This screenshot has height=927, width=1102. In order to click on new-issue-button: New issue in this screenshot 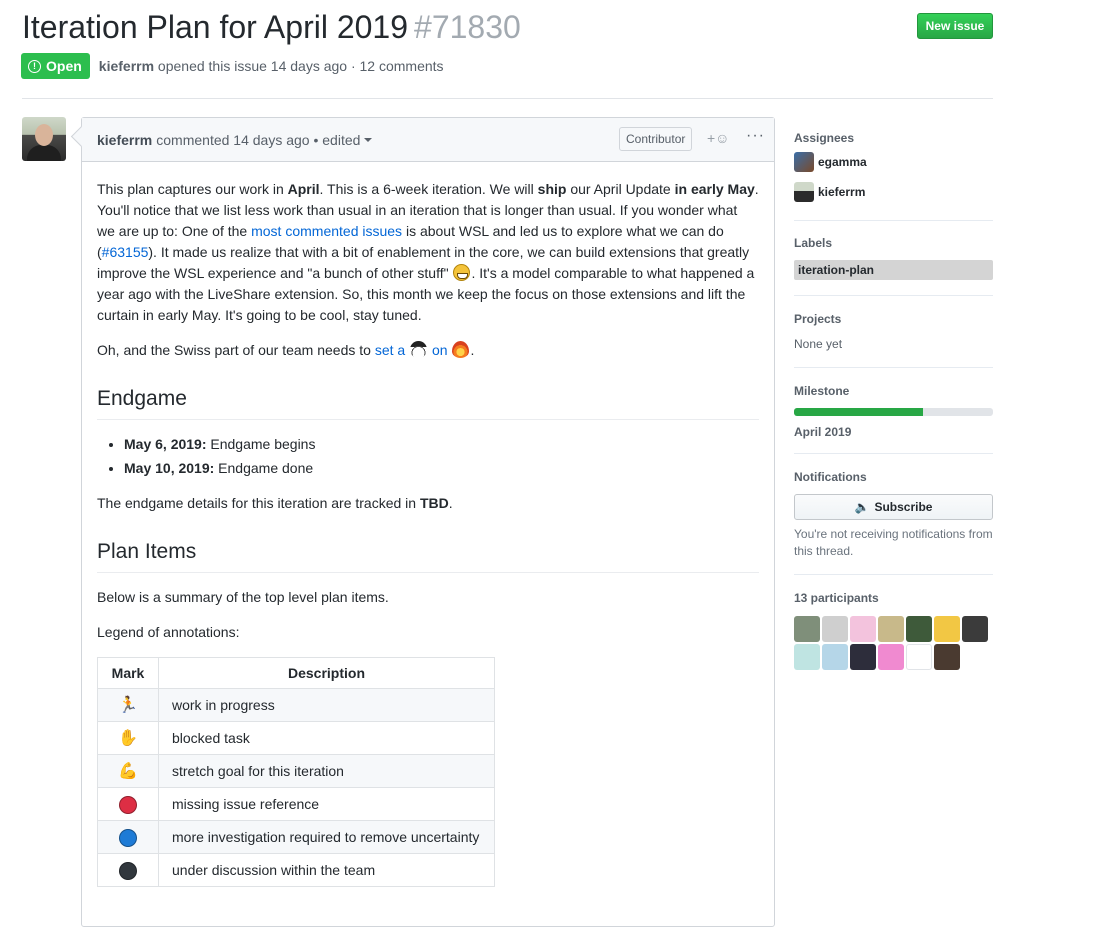, I will do `click(955, 26)`.